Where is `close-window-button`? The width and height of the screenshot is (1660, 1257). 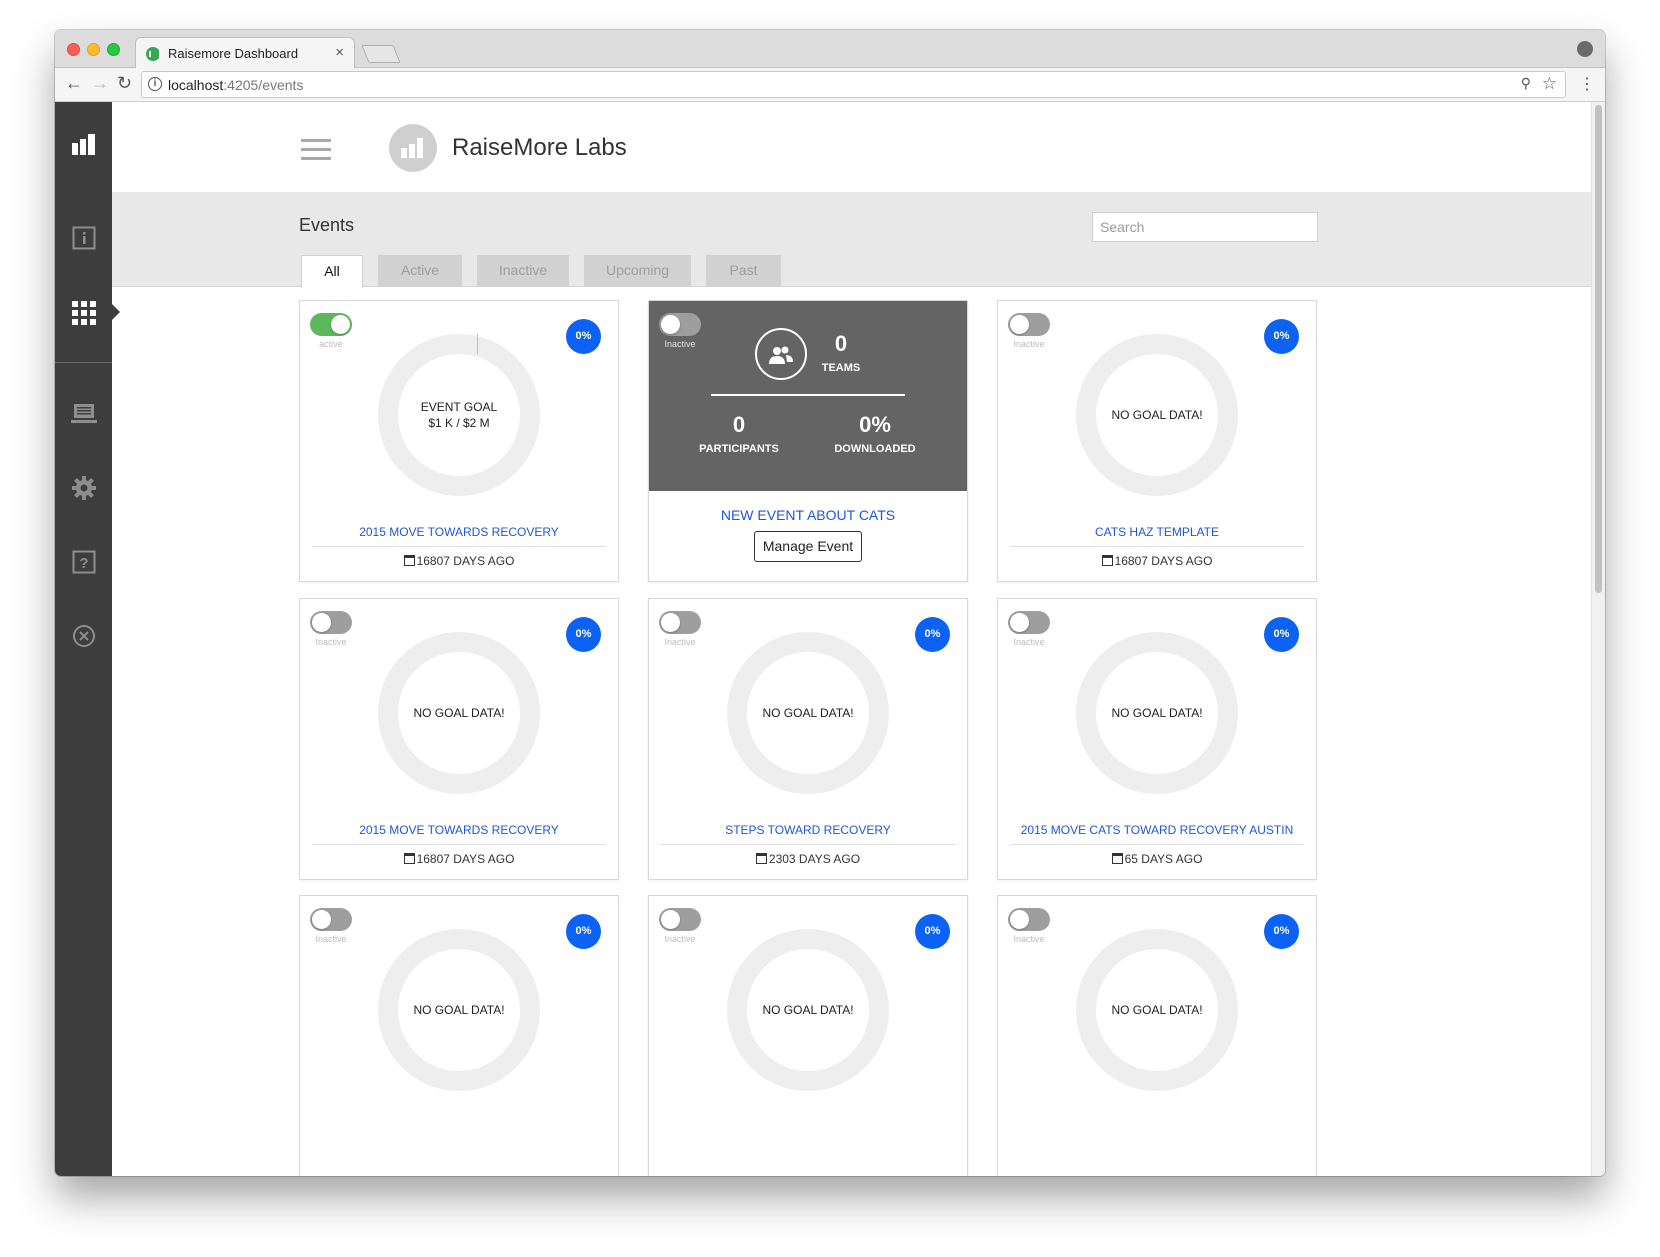
close-window-button is located at coordinates (73, 49).